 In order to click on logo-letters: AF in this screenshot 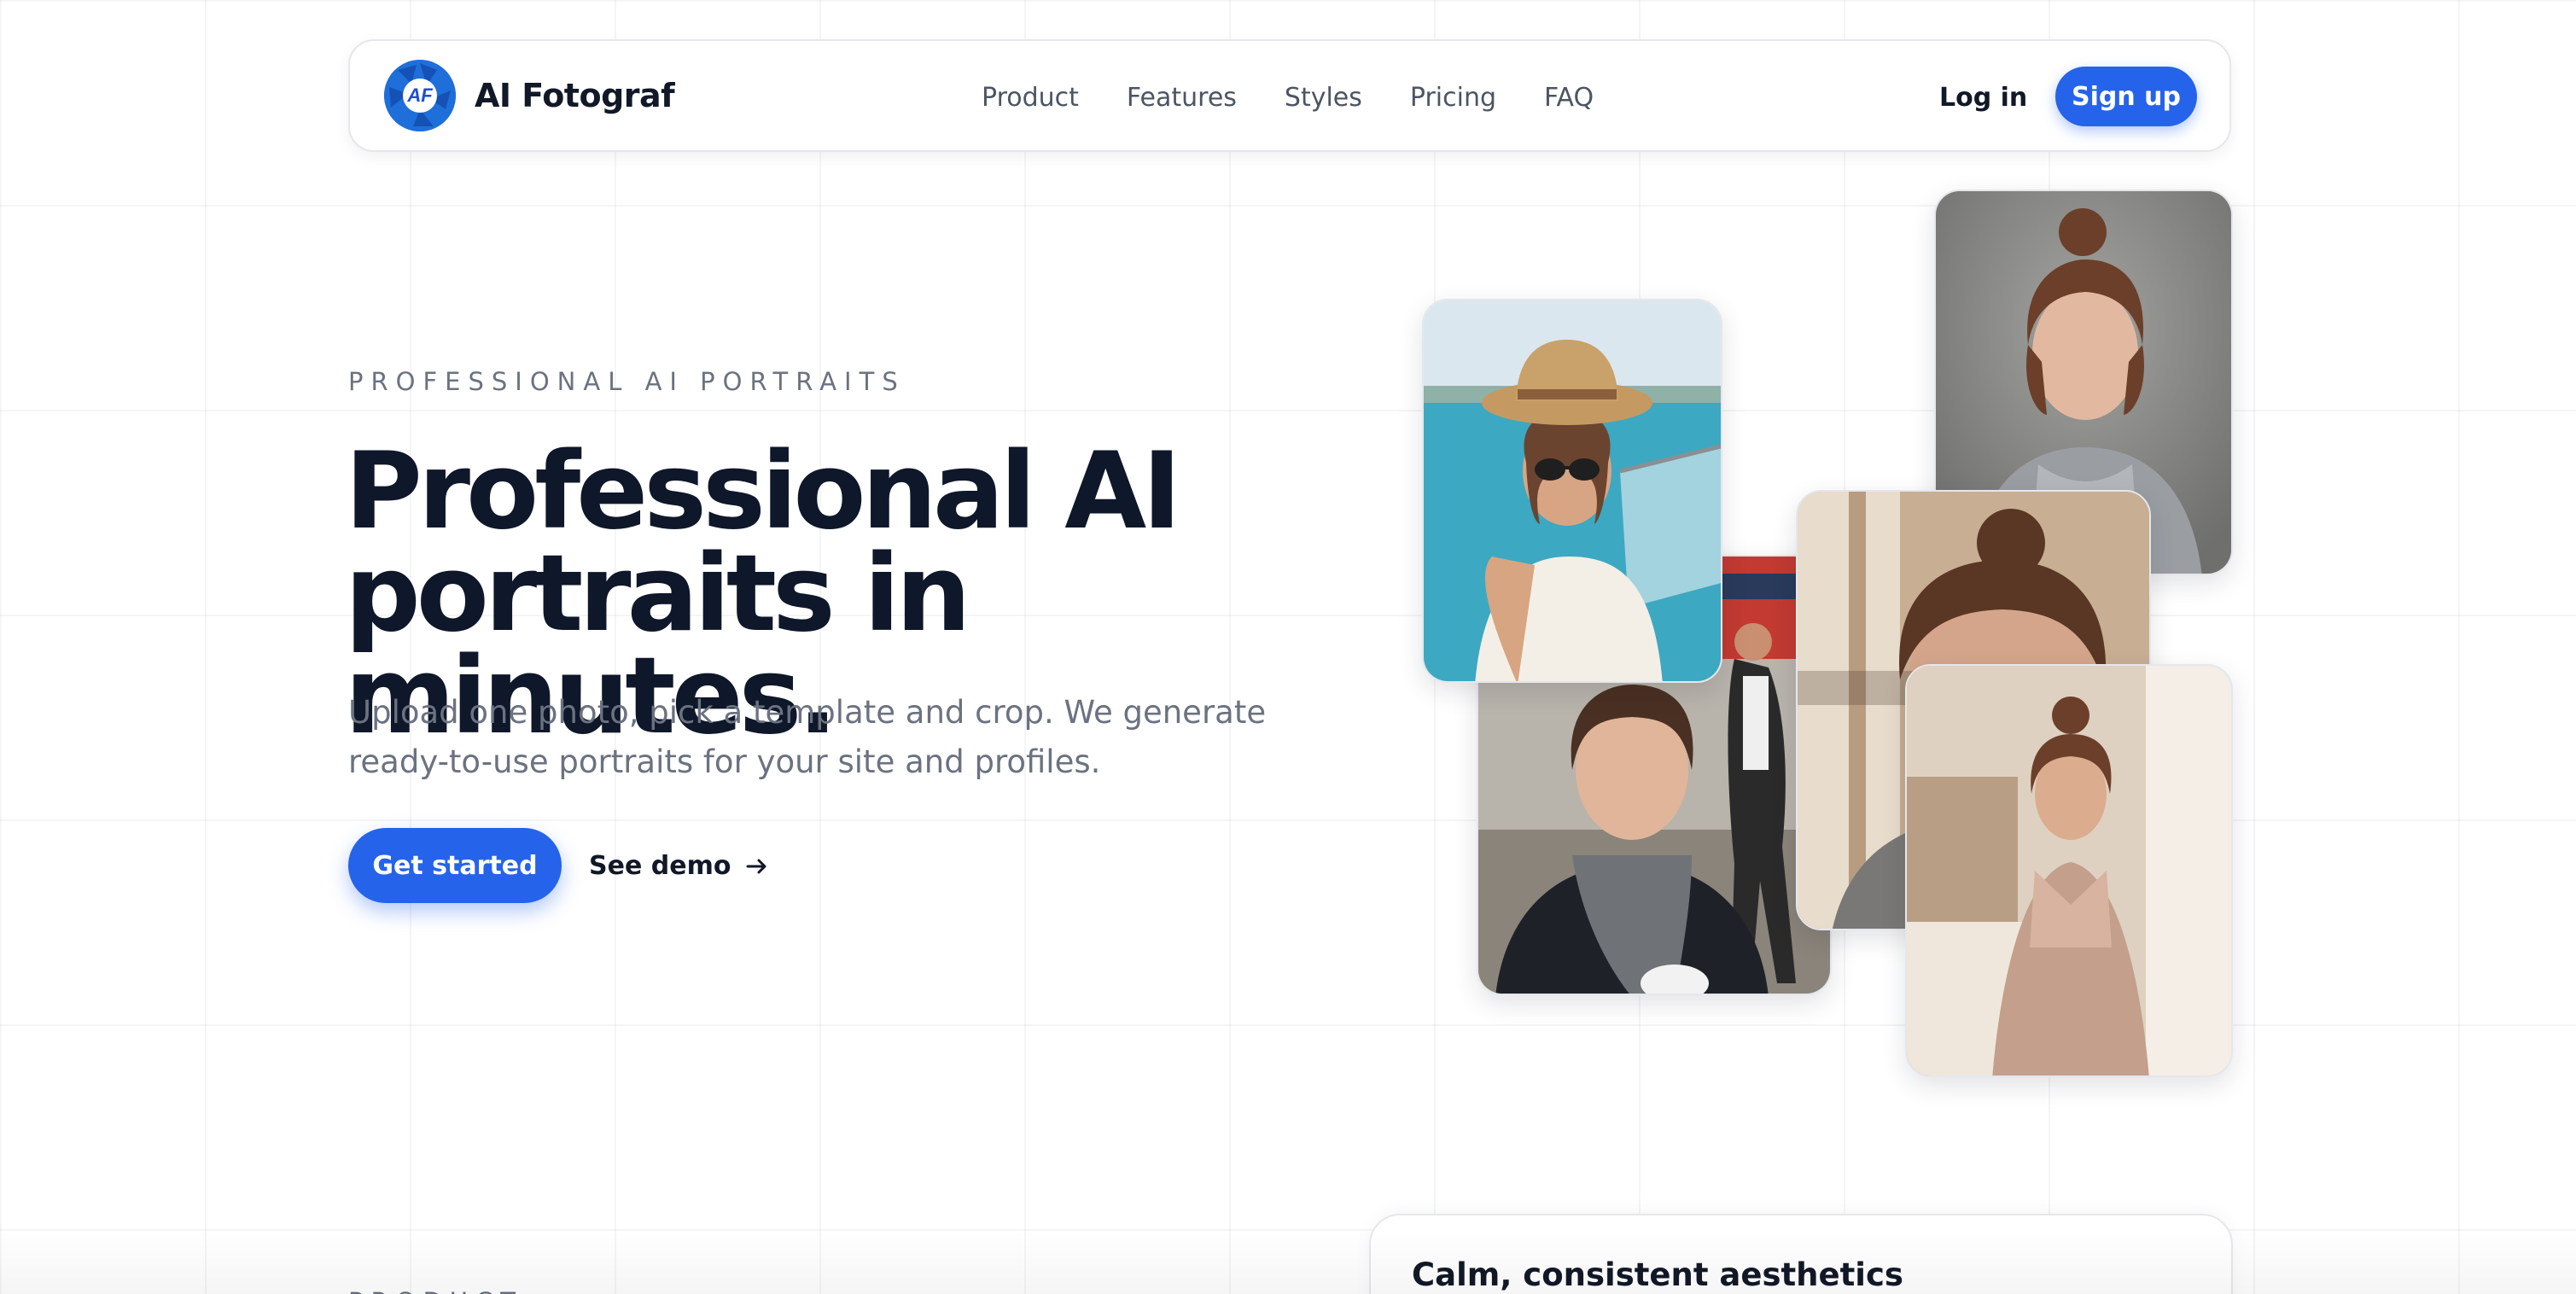, I will do `click(420, 95)`.